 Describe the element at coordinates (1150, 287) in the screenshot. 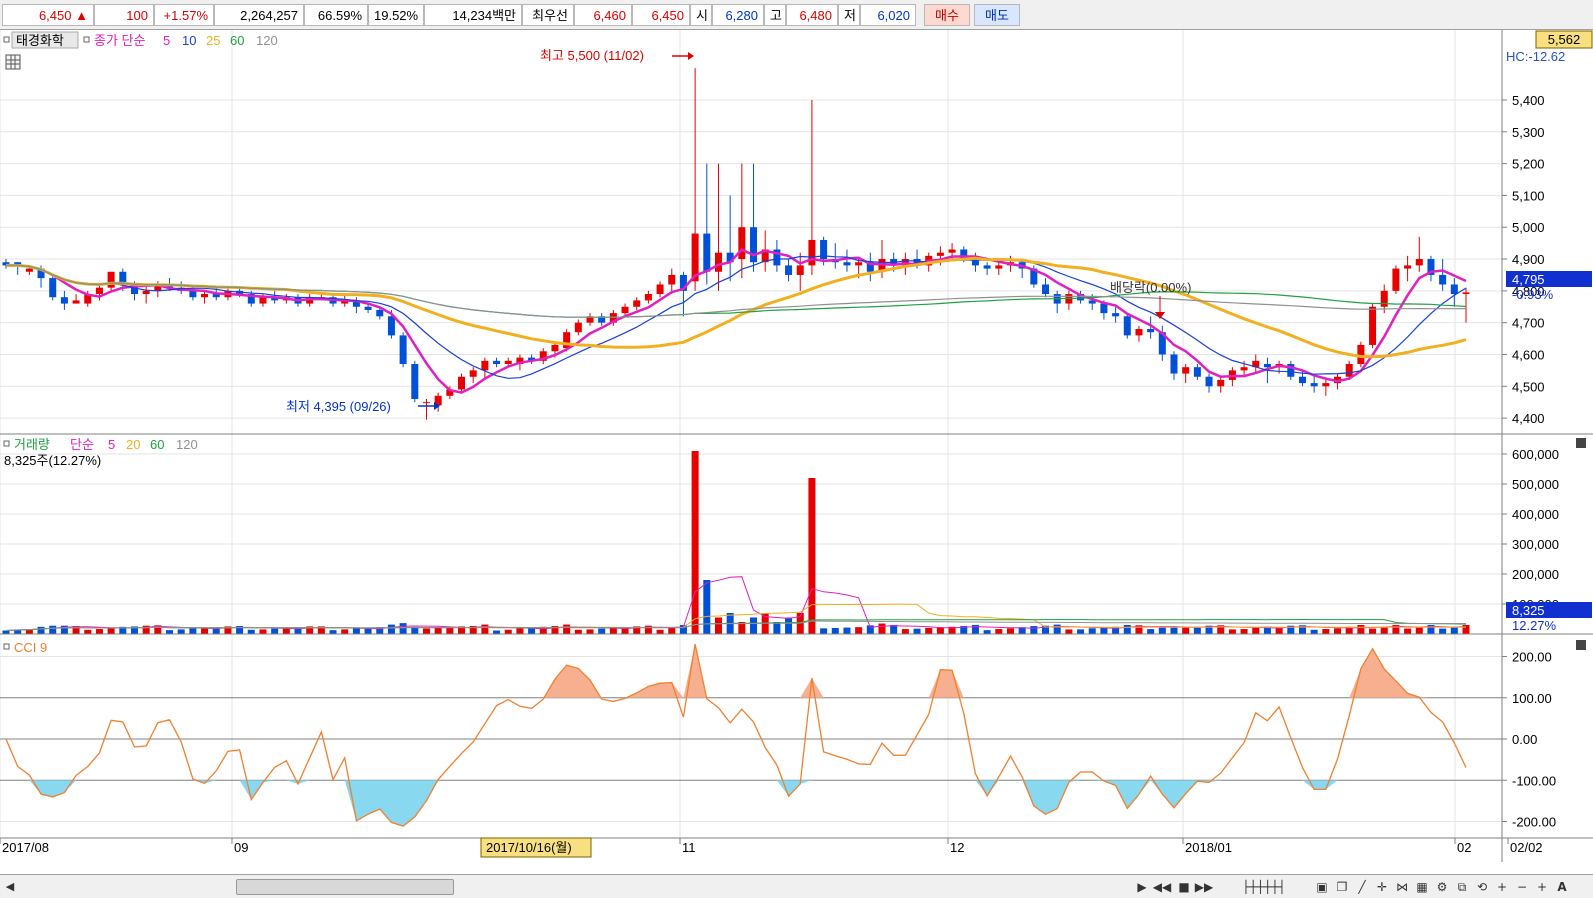

I see `dividend-annotation: 배당락(0.00%)` at that location.